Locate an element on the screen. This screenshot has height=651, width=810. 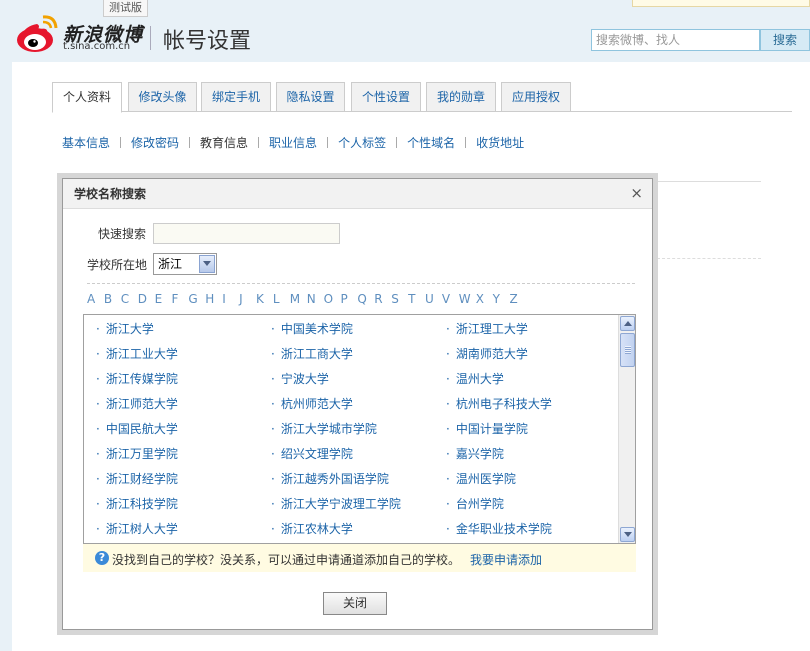
letter-filter-t: T is located at coordinates (411, 299).